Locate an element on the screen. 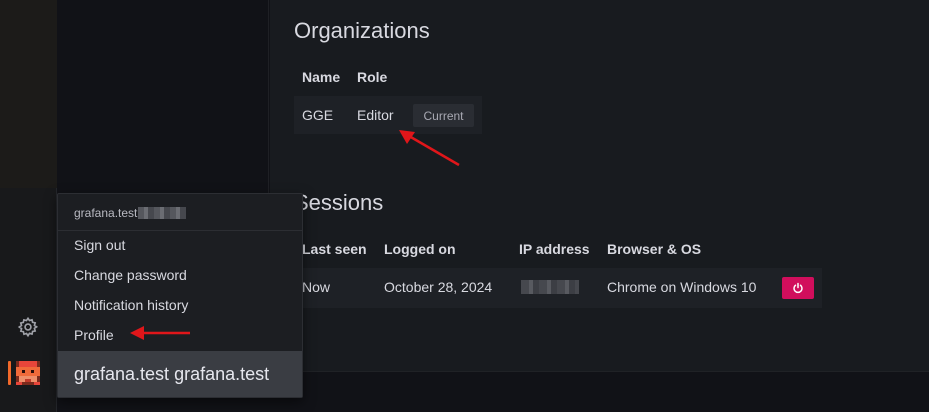 The height and width of the screenshot is (412, 929). configuration-button is located at coordinates (28, 327).